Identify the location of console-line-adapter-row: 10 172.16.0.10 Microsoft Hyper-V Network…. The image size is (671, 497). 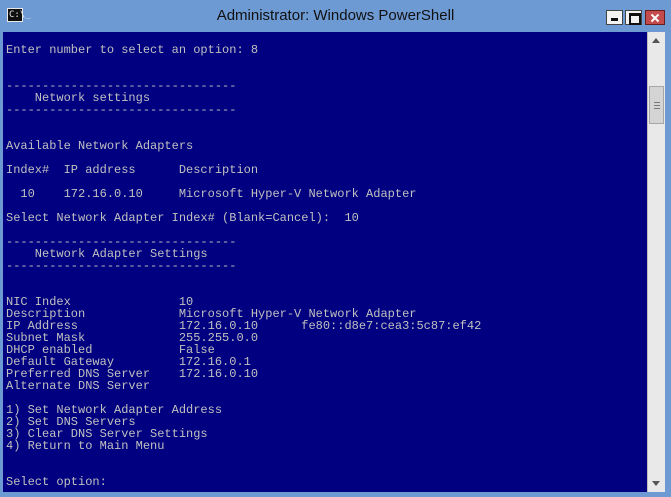
(211, 194).